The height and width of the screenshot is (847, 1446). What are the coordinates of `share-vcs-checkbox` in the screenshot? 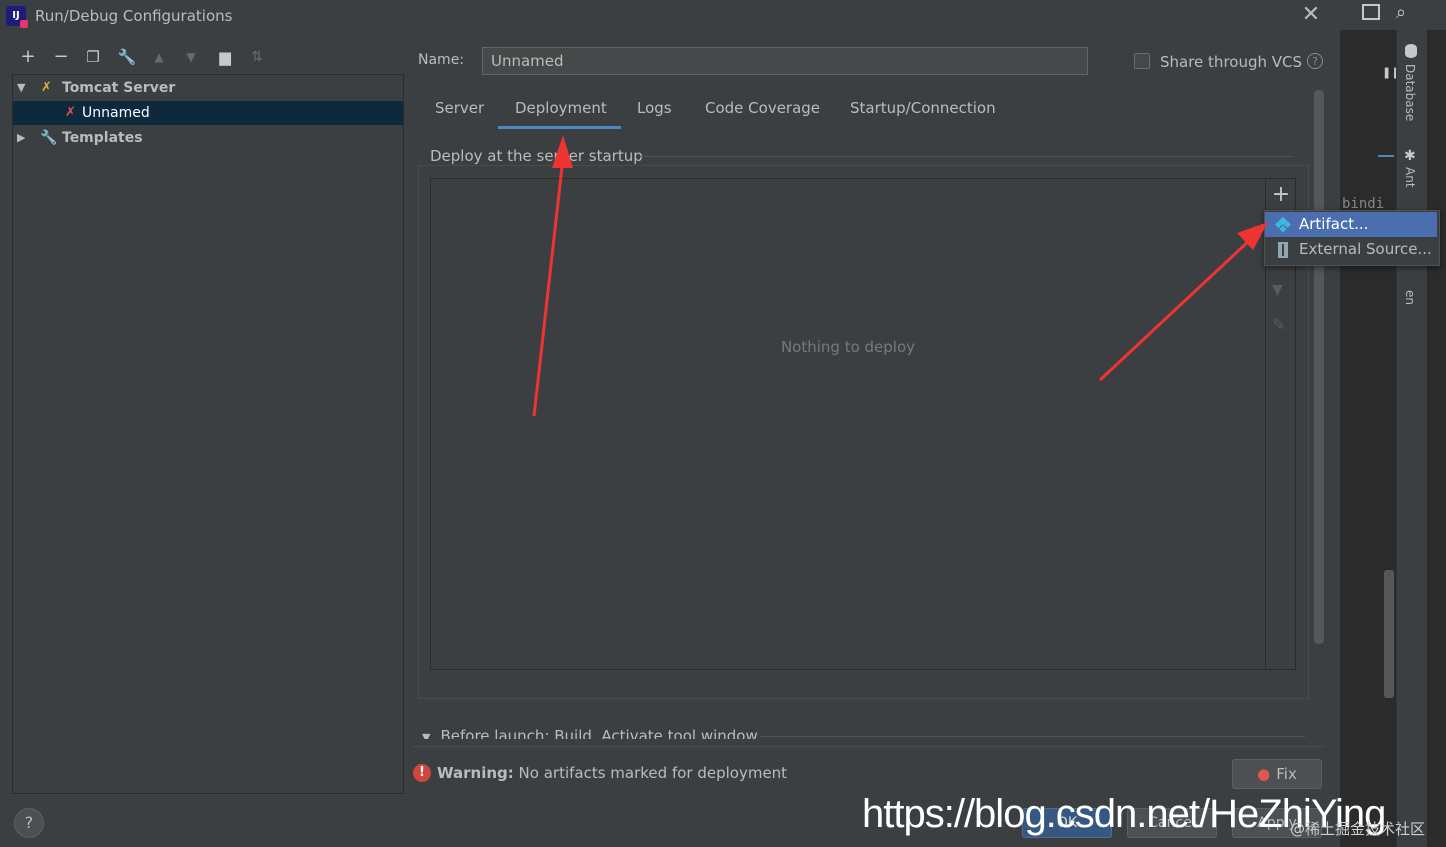 It's located at (1142, 61).